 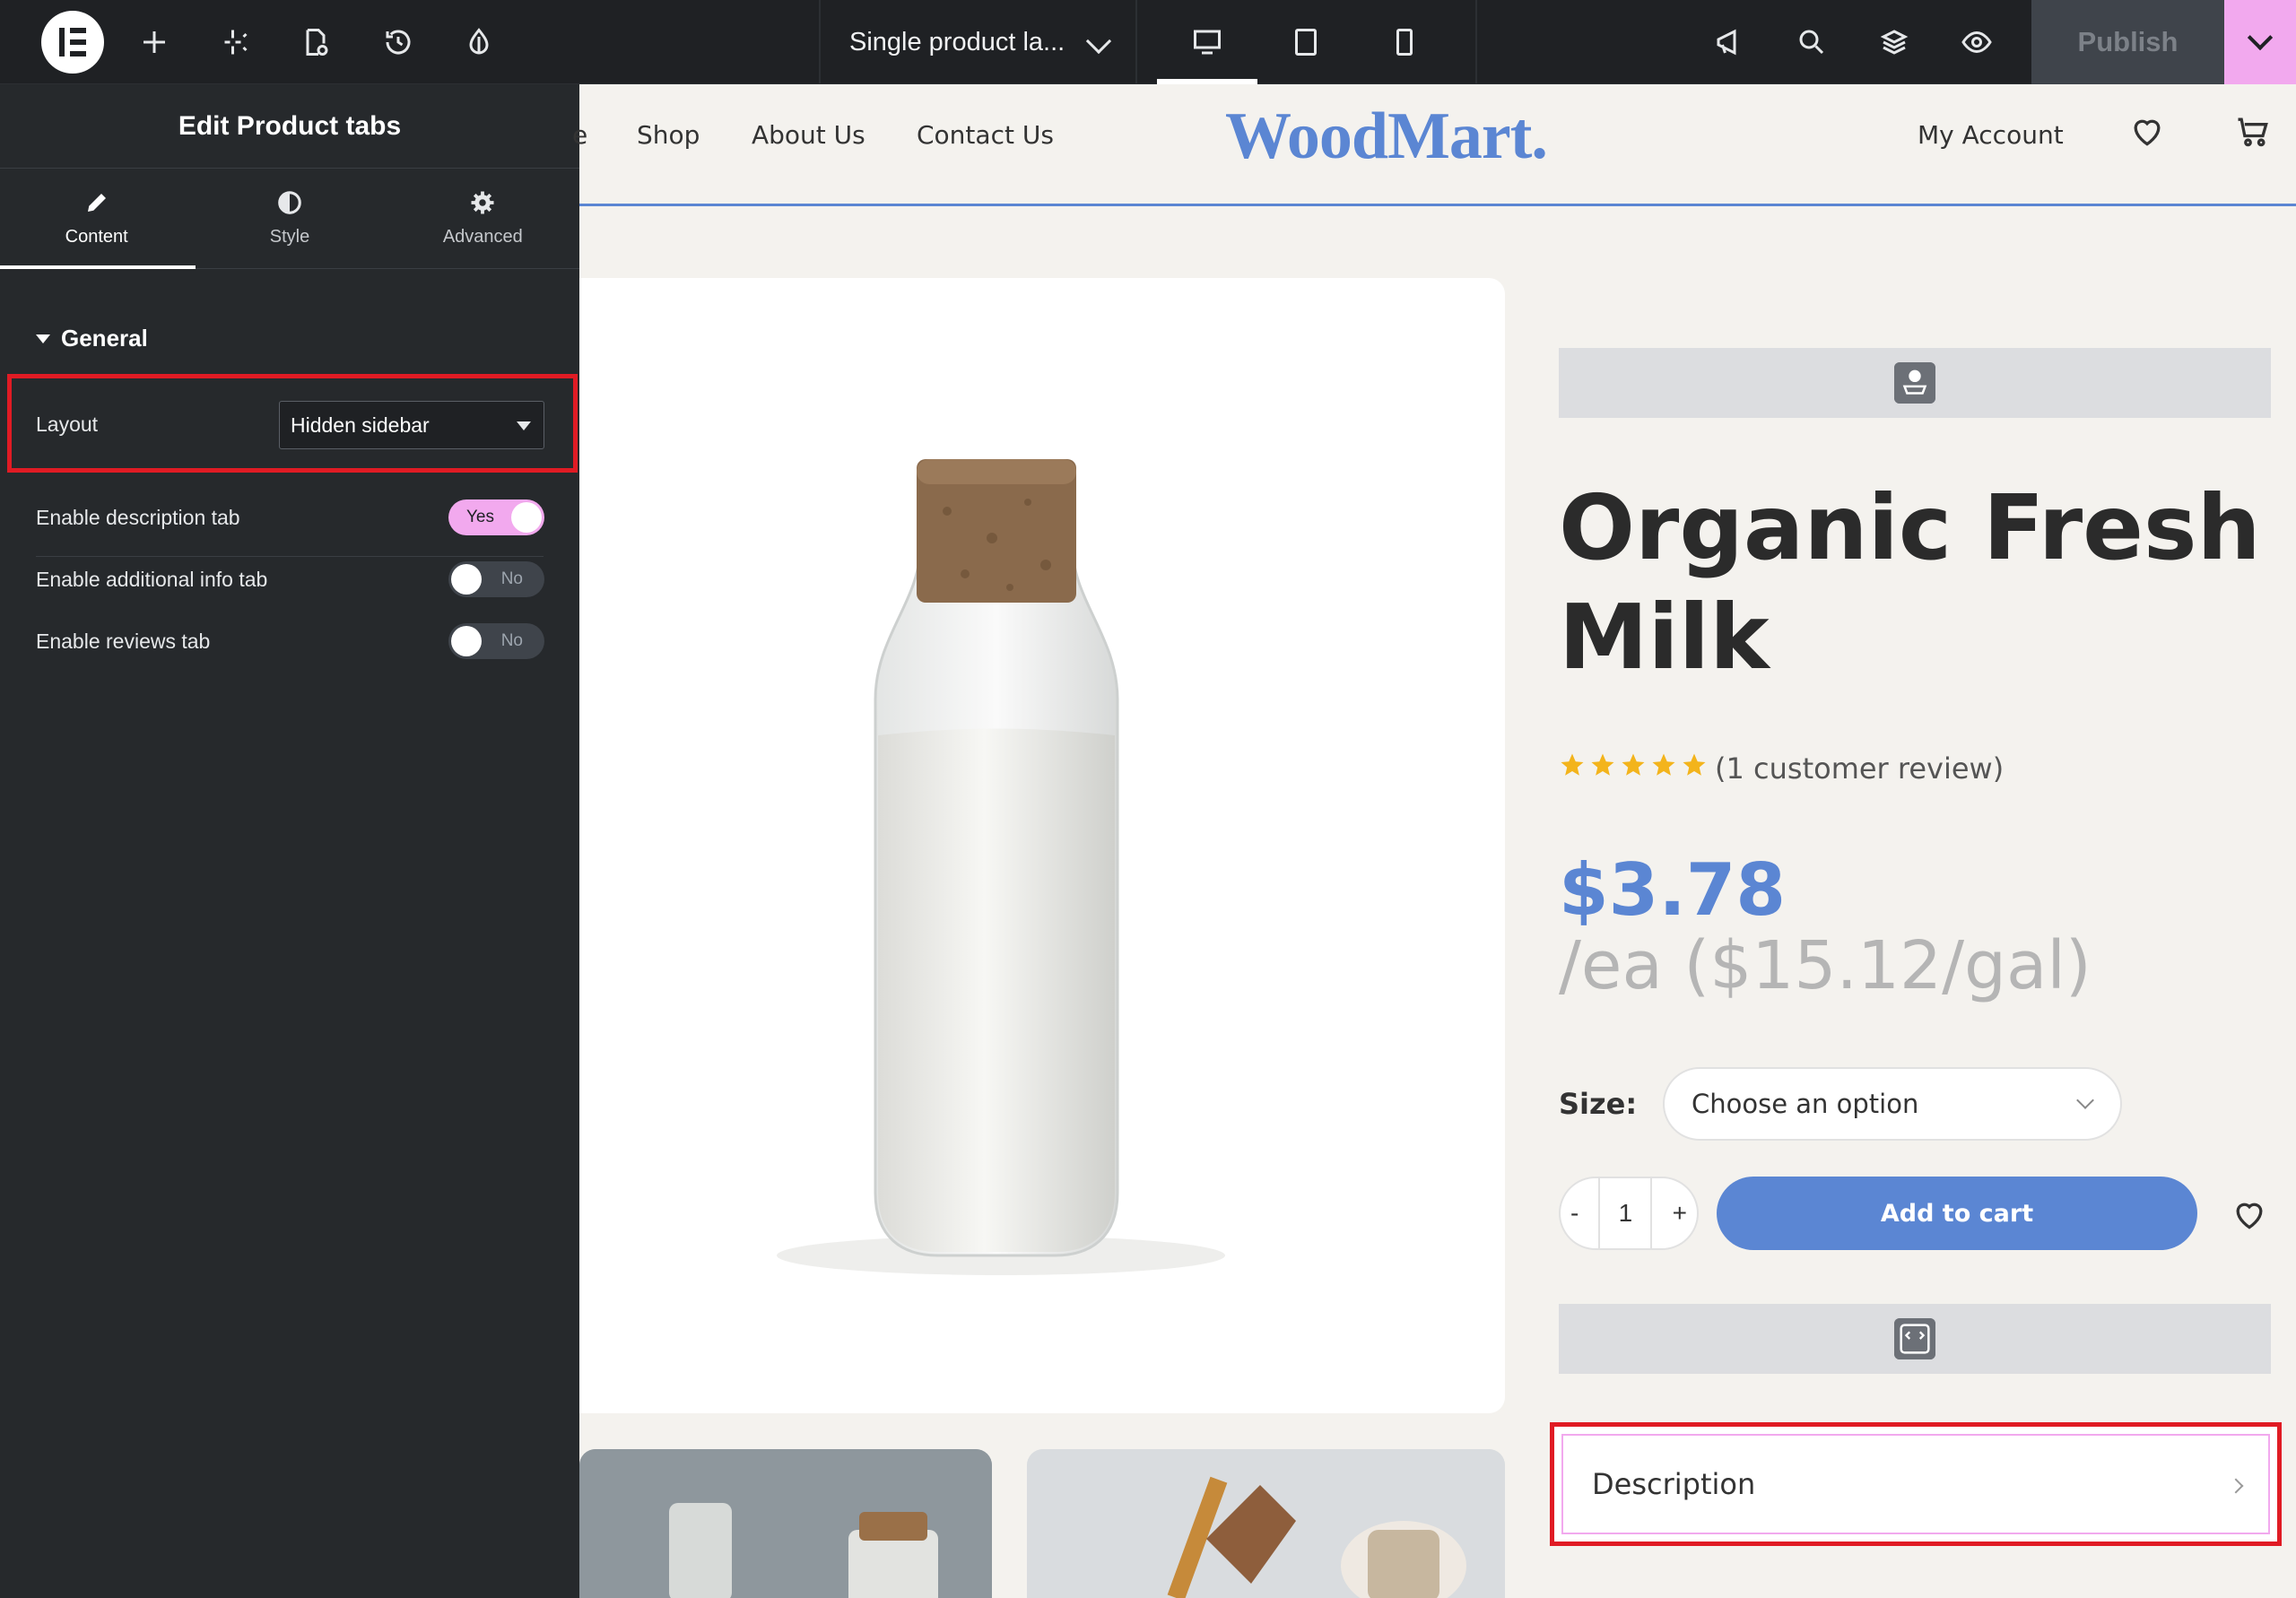 What do you see at coordinates (1476, 42) in the screenshot?
I see `topbar-divider` at bounding box center [1476, 42].